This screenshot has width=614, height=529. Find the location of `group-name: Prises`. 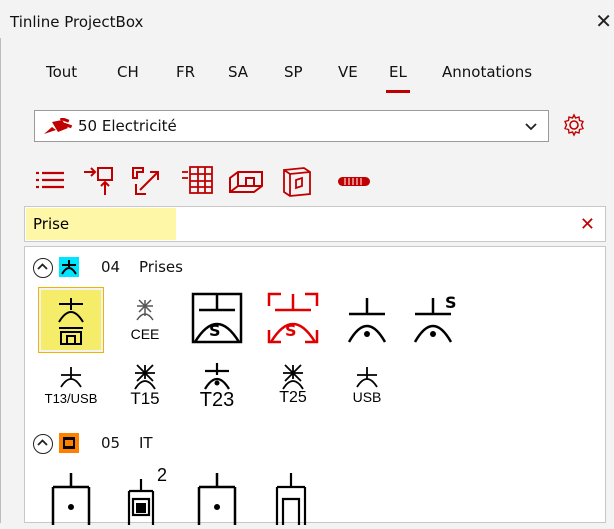

group-name: Prises is located at coordinates (161, 267).